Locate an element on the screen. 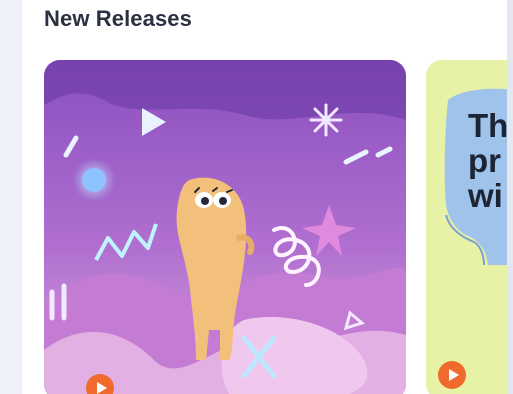  page-edge is located at coordinates (510, 197).